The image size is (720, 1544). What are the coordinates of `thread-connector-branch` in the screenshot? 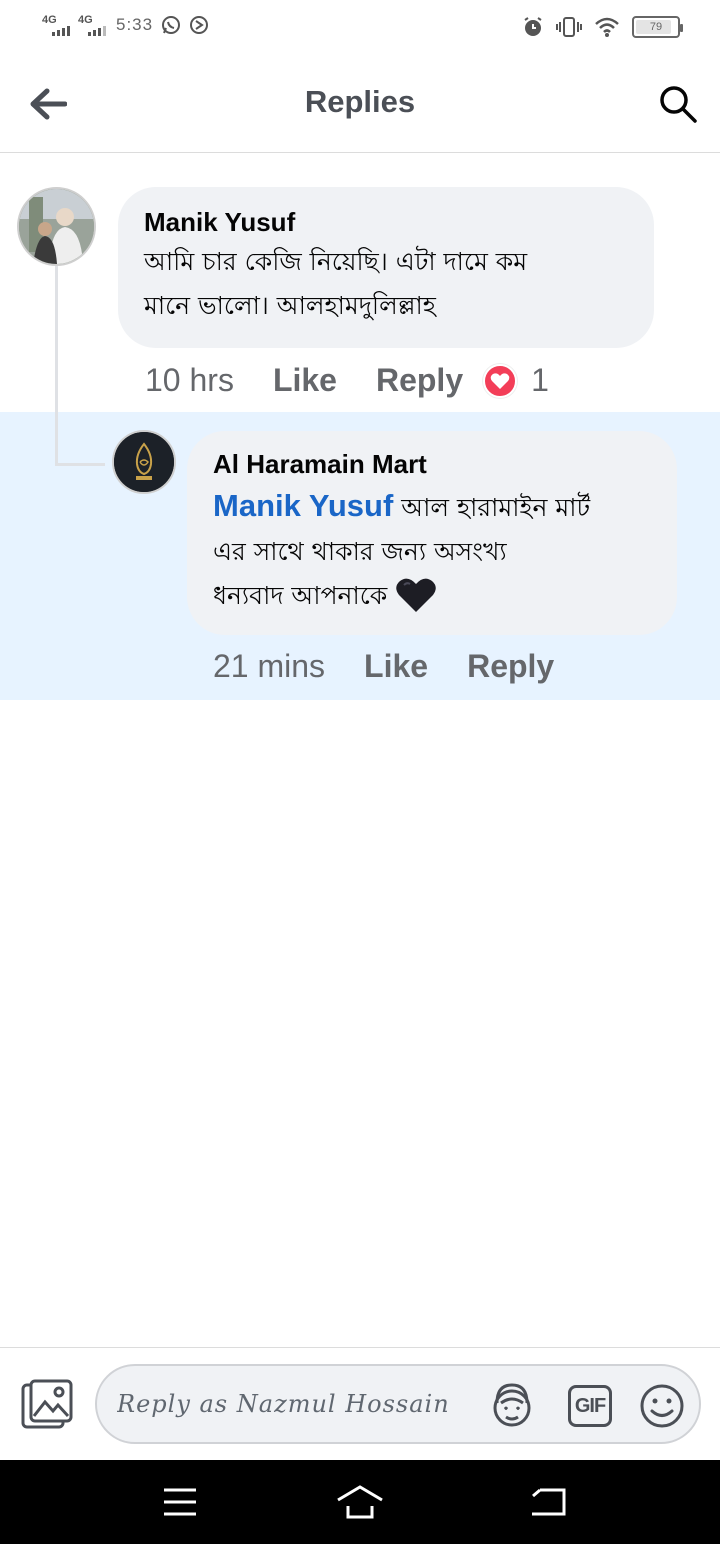 It's located at (80, 464).